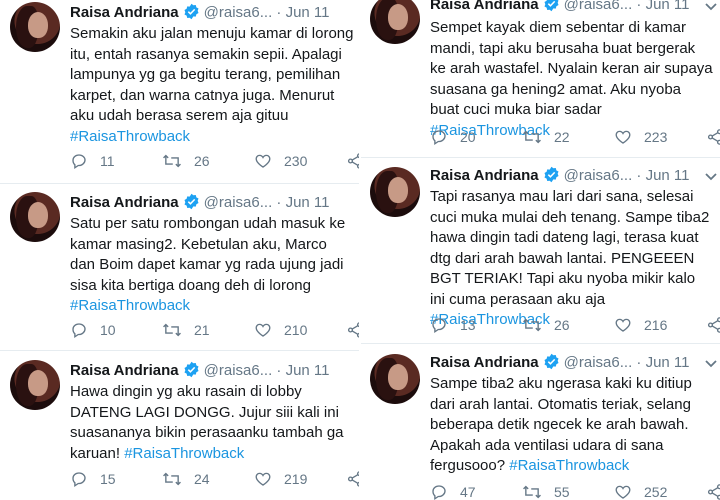  Describe the element at coordinates (202, 479) in the screenshot. I see `retweet-count: 24` at that location.